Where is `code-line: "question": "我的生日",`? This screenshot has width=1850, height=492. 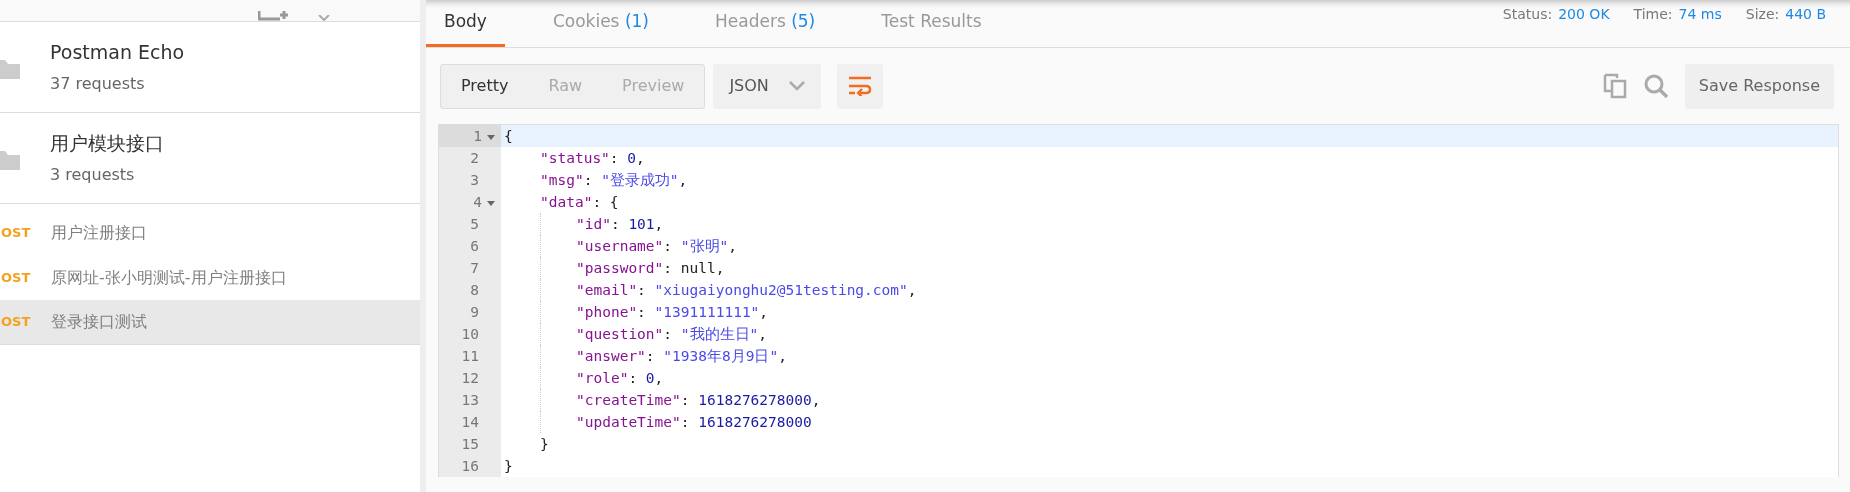
code-line: "question": "我的生日", is located at coordinates (671, 334).